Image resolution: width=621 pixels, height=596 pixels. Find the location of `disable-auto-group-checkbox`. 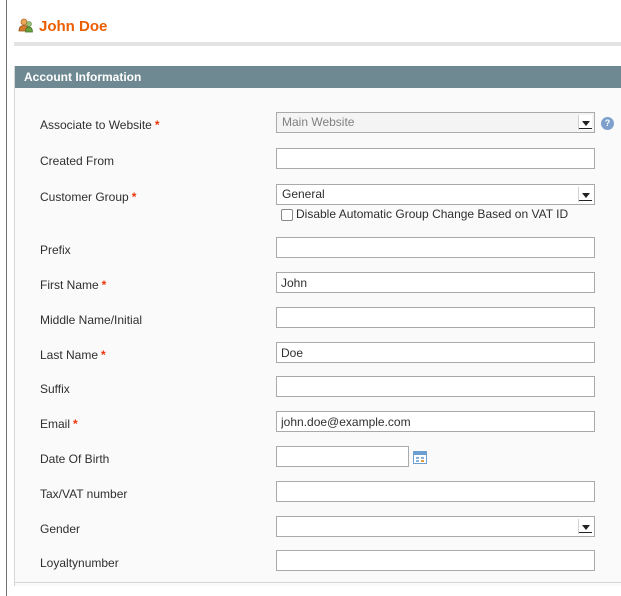

disable-auto-group-checkbox is located at coordinates (287, 215).